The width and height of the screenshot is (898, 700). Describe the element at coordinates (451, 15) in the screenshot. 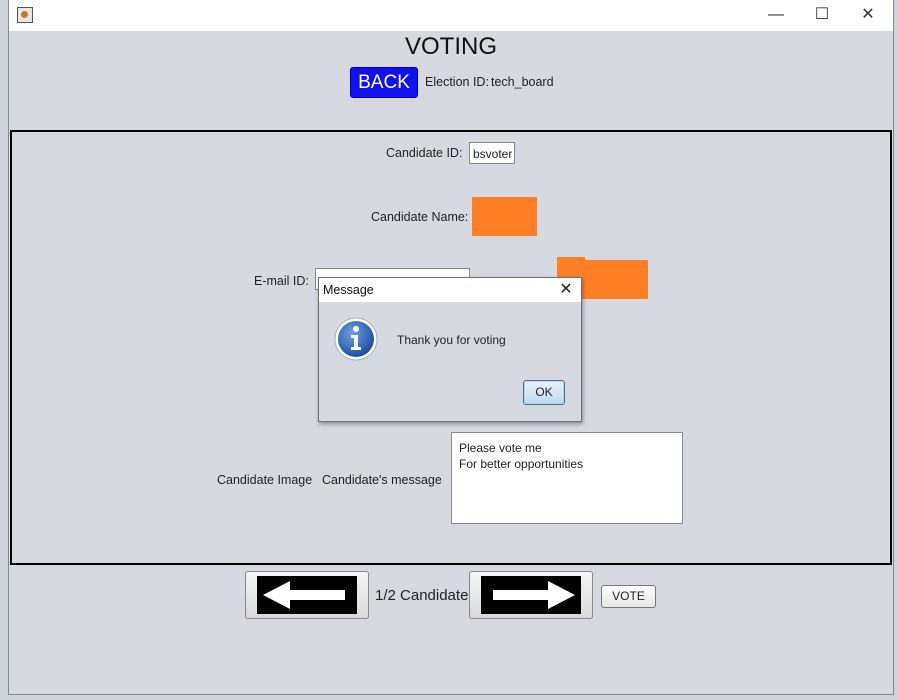

I see `title-bar: — ☐ ✕` at that location.